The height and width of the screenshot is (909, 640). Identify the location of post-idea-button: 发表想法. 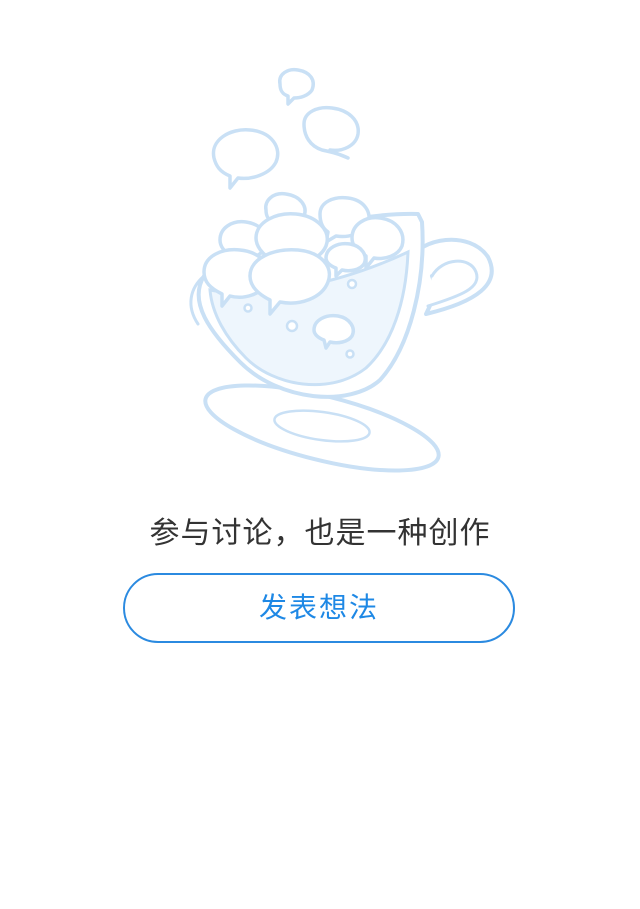
(319, 608).